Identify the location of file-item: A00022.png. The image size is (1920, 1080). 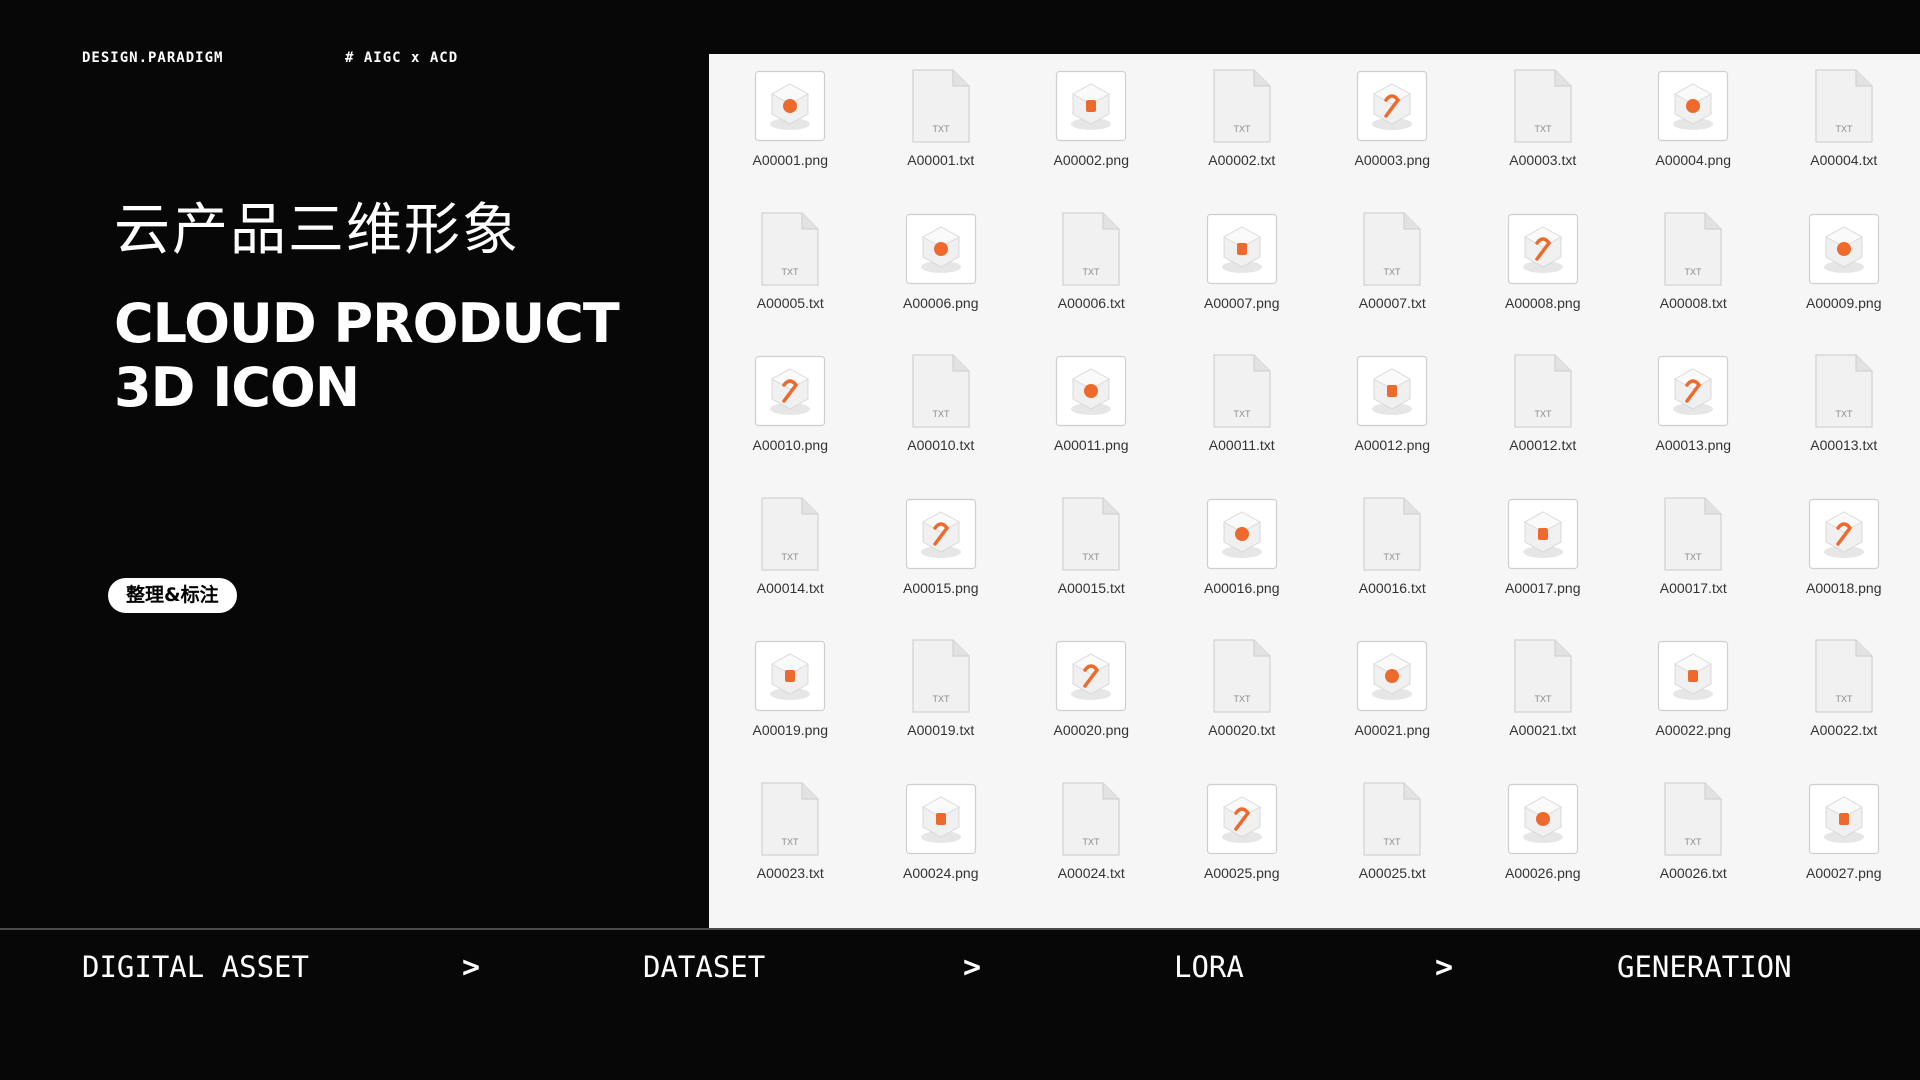
(1693, 707).